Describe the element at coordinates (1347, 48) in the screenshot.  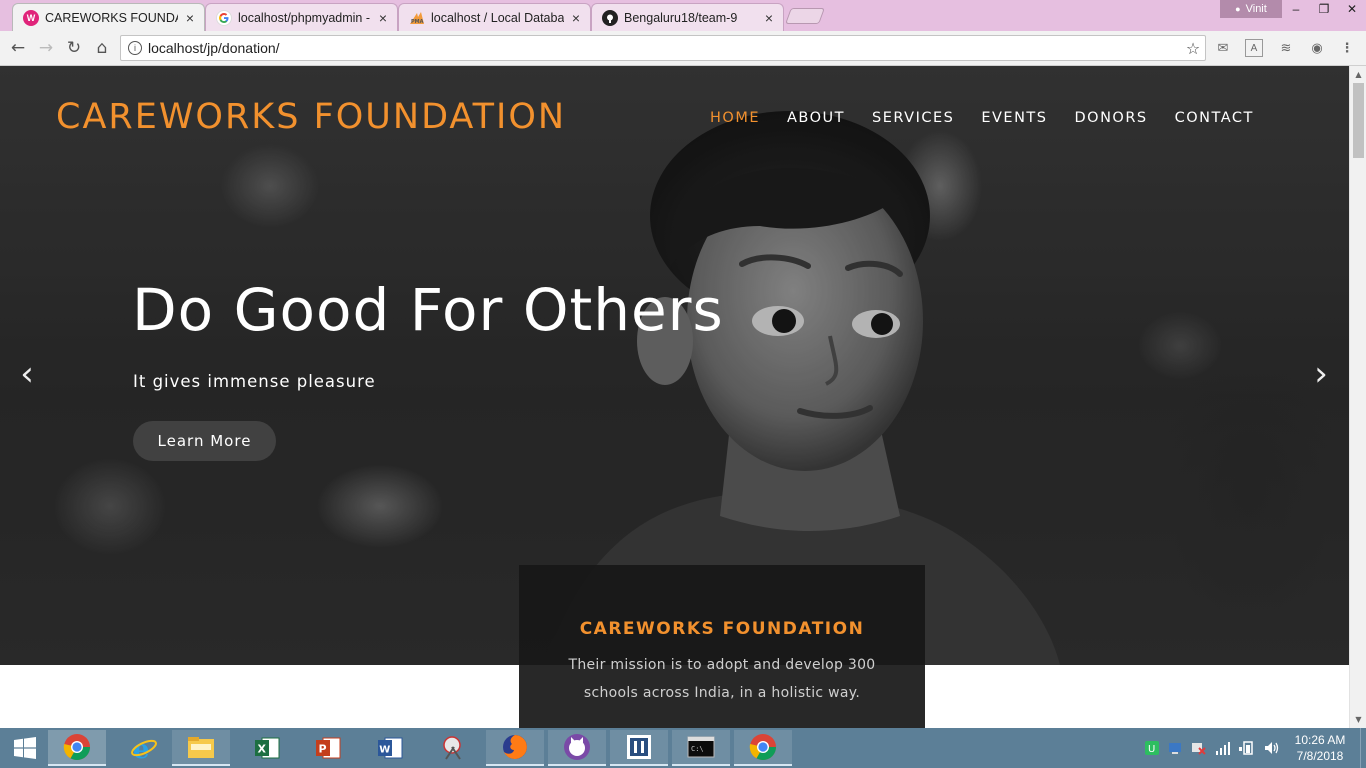
I see `chrome-menu-icon: ⋮` at that location.